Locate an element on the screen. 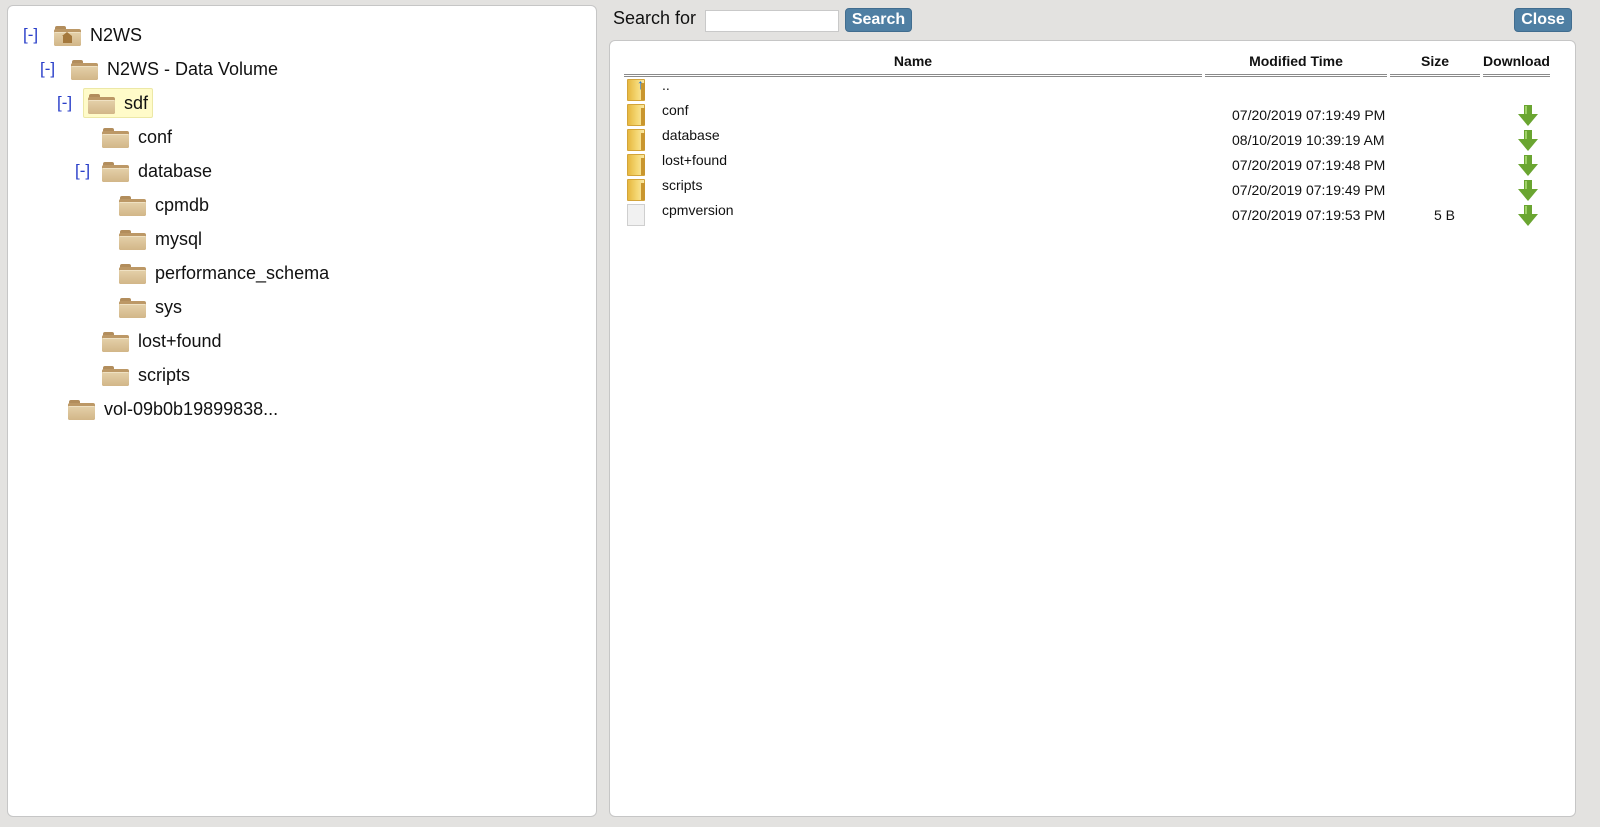 The width and height of the screenshot is (1600, 827). tree-node-cpmdb: cpmdb is located at coordinates (164, 205).